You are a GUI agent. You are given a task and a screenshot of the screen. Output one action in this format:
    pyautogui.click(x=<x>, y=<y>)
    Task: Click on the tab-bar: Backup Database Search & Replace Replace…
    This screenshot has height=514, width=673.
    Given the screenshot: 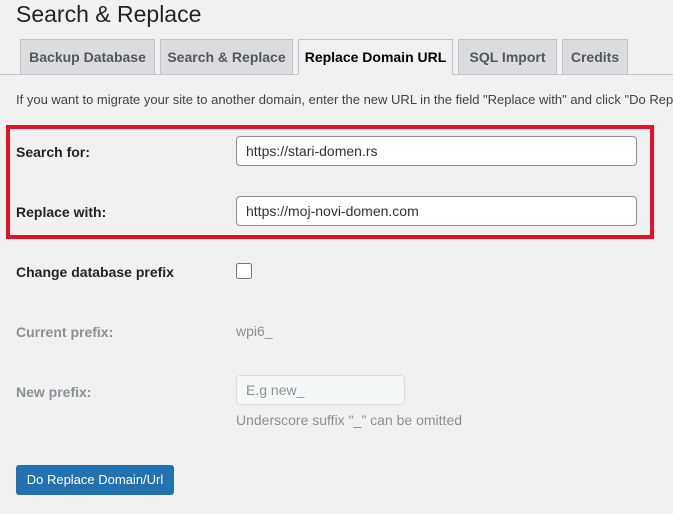 What is the action you would take?
    pyautogui.click(x=336, y=57)
    